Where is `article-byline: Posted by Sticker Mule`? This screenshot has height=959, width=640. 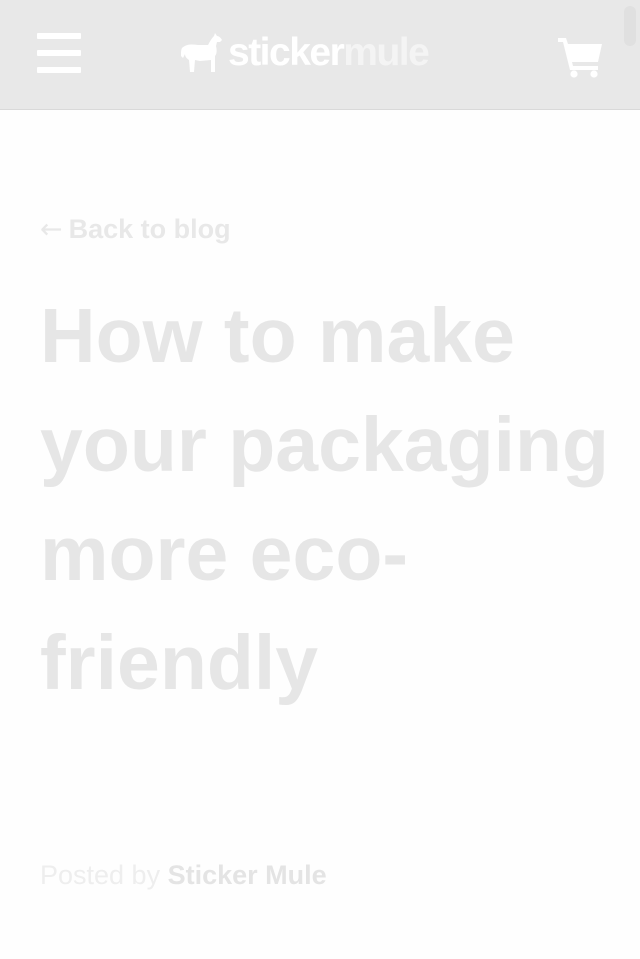
article-byline: Posted by Sticker Mule is located at coordinates (183, 875).